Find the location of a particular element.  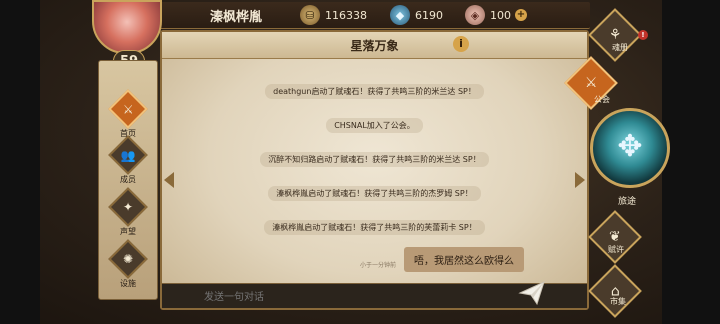

reputation-icon: ✦ is located at coordinates (128, 207).